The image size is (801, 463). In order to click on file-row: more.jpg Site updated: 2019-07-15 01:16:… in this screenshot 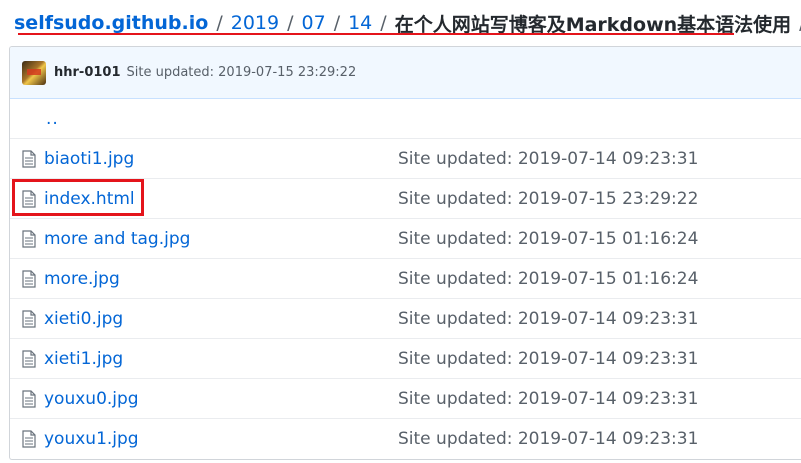, I will do `click(405, 279)`.